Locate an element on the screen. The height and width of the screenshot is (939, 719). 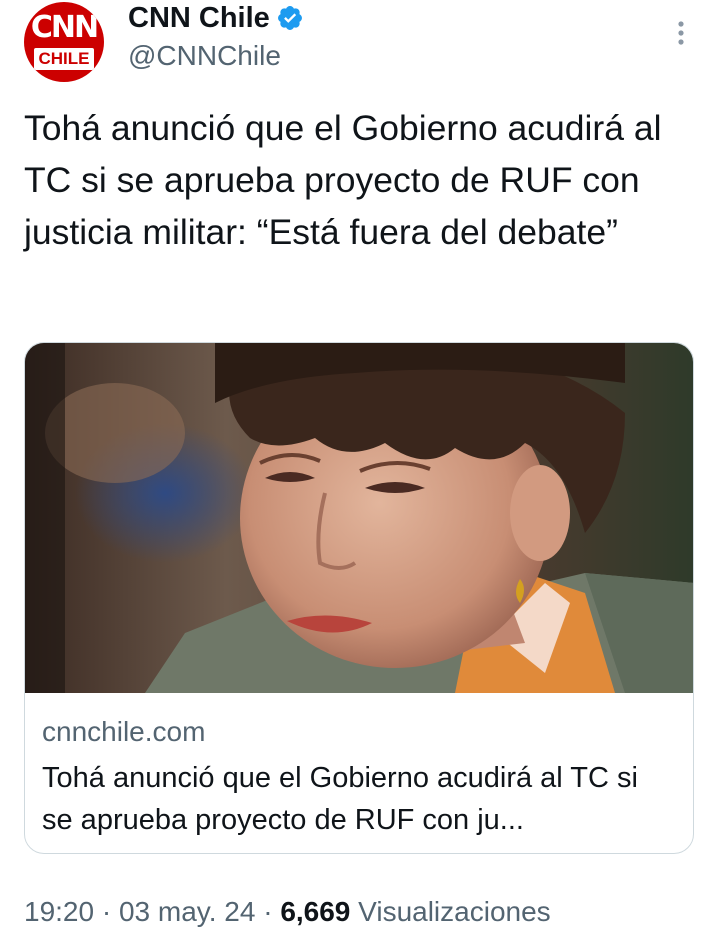
chile-logo-text: CHILE is located at coordinates (64, 59).